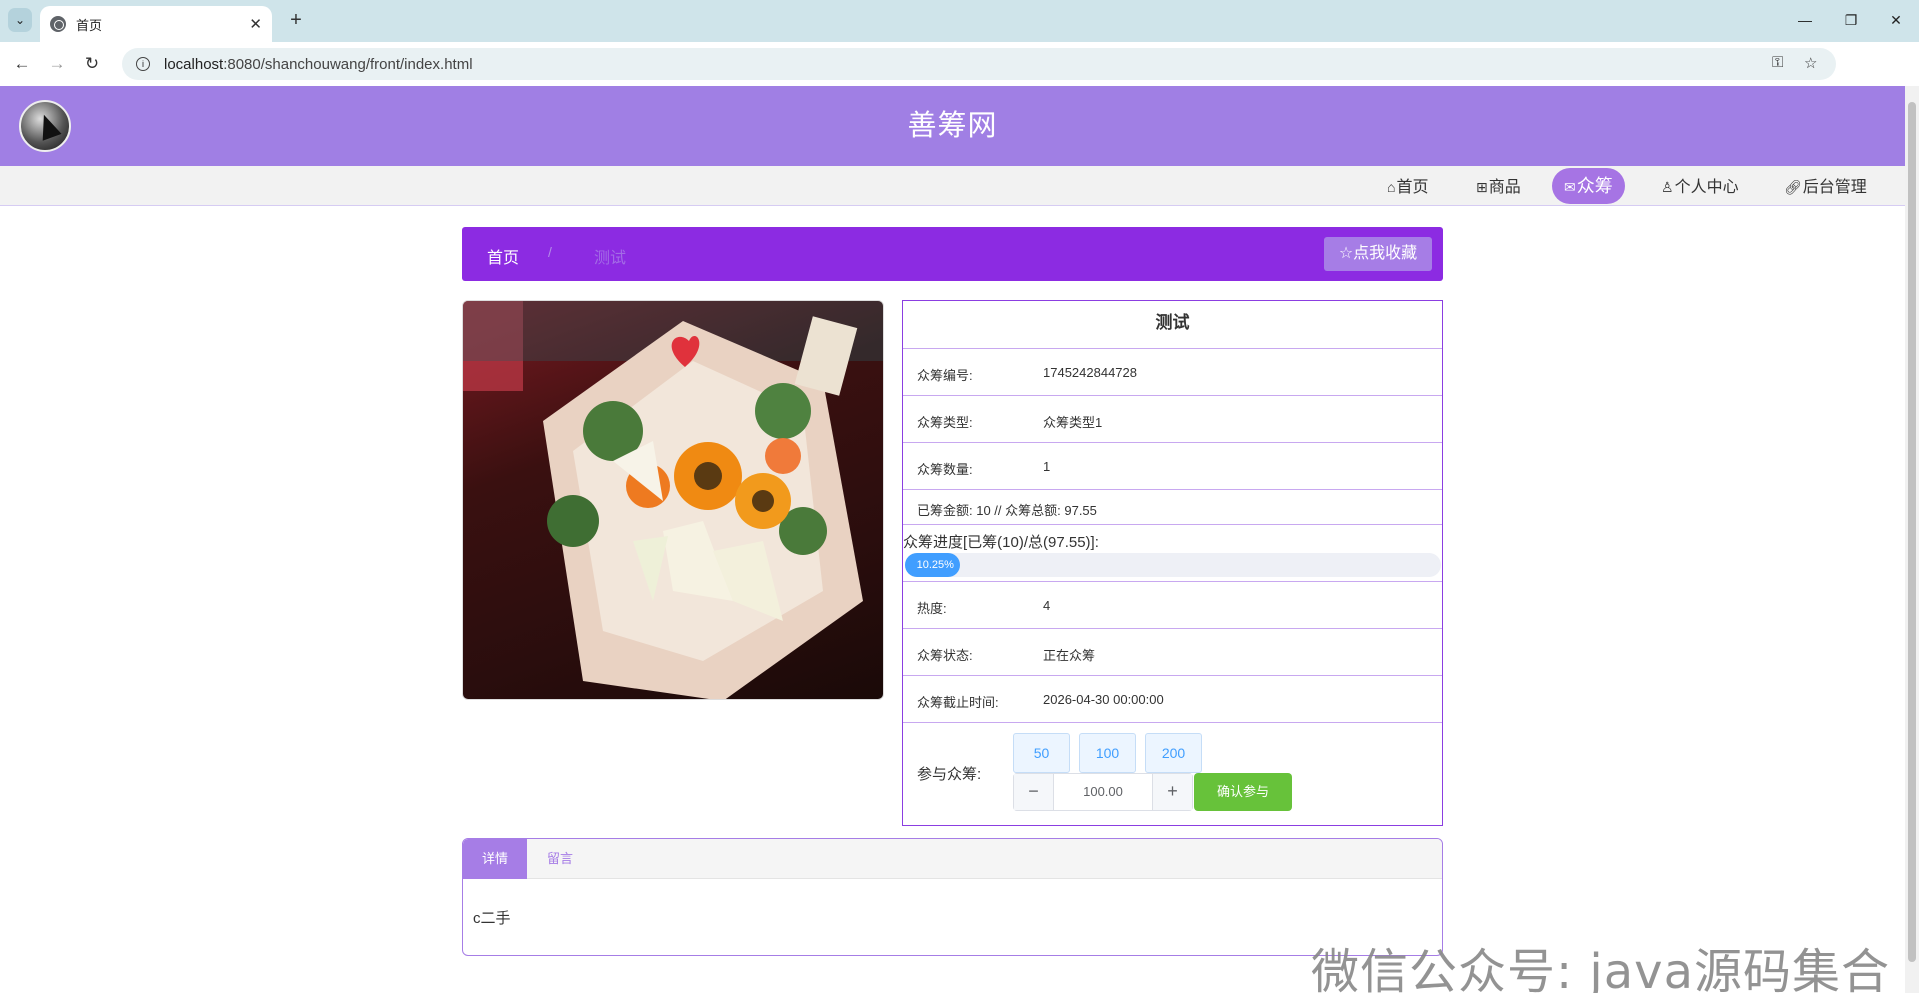 The width and height of the screenshot is (1919, 993). I want to click on info-row-status: 众筹状态: 正在众筹, so click(1172, 652).